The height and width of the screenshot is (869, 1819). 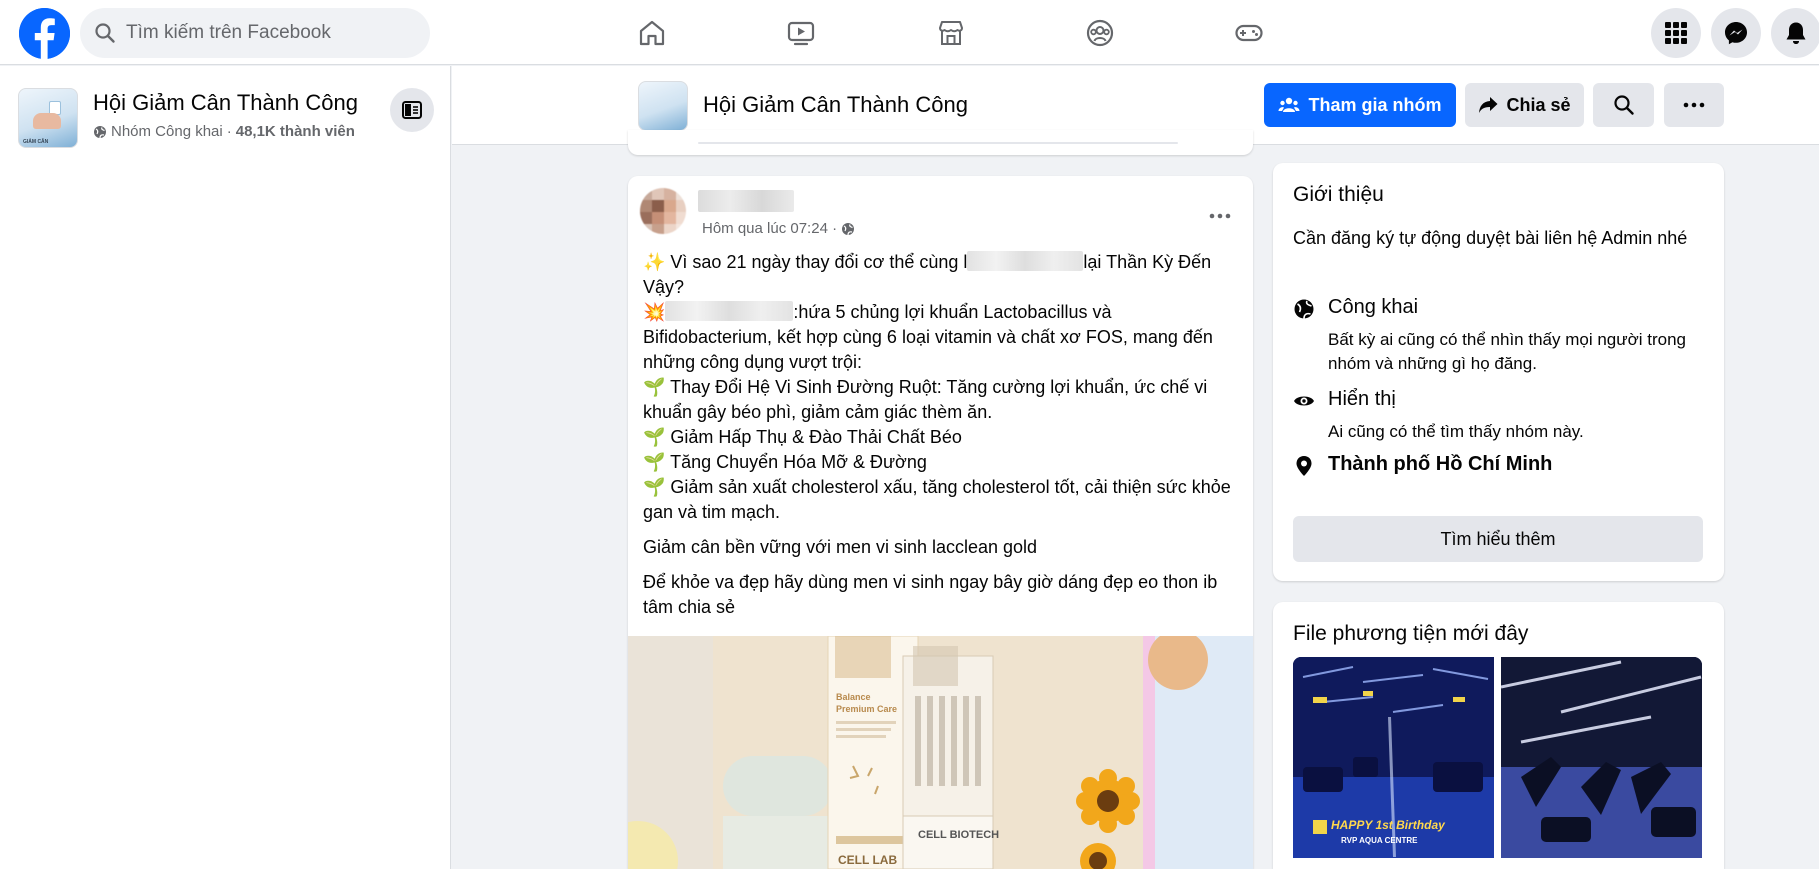 I want to click on post-line2-start: 💥, so click(x=654, y=312).